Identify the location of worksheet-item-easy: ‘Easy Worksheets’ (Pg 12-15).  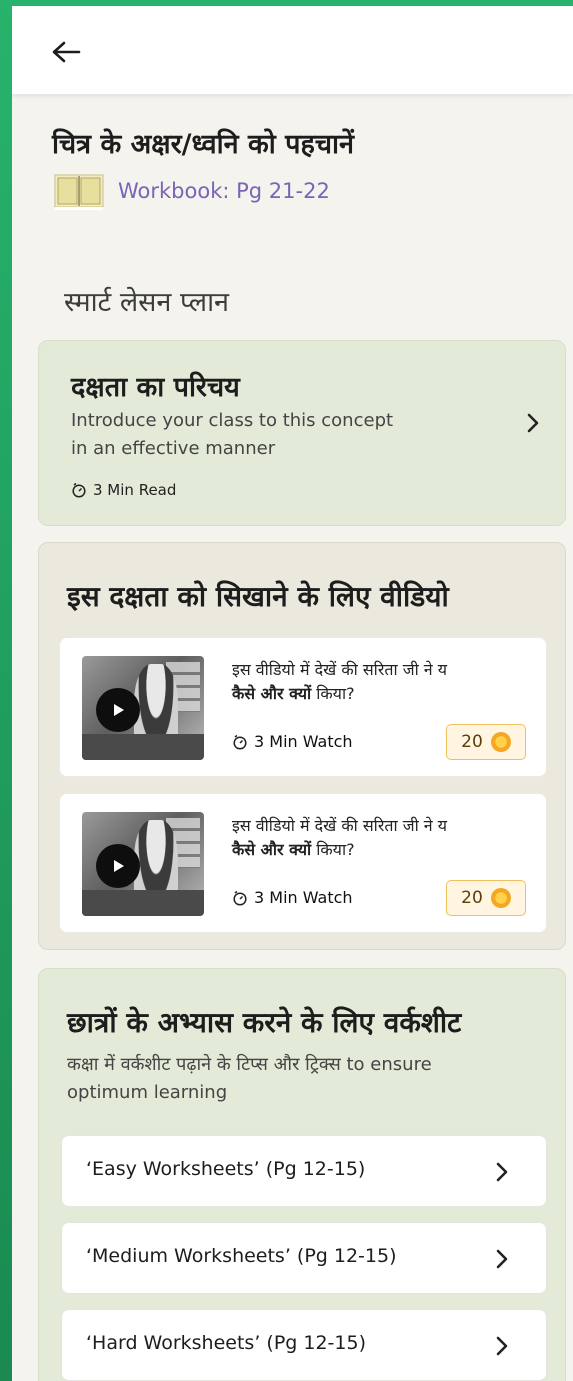
(304, 1171).